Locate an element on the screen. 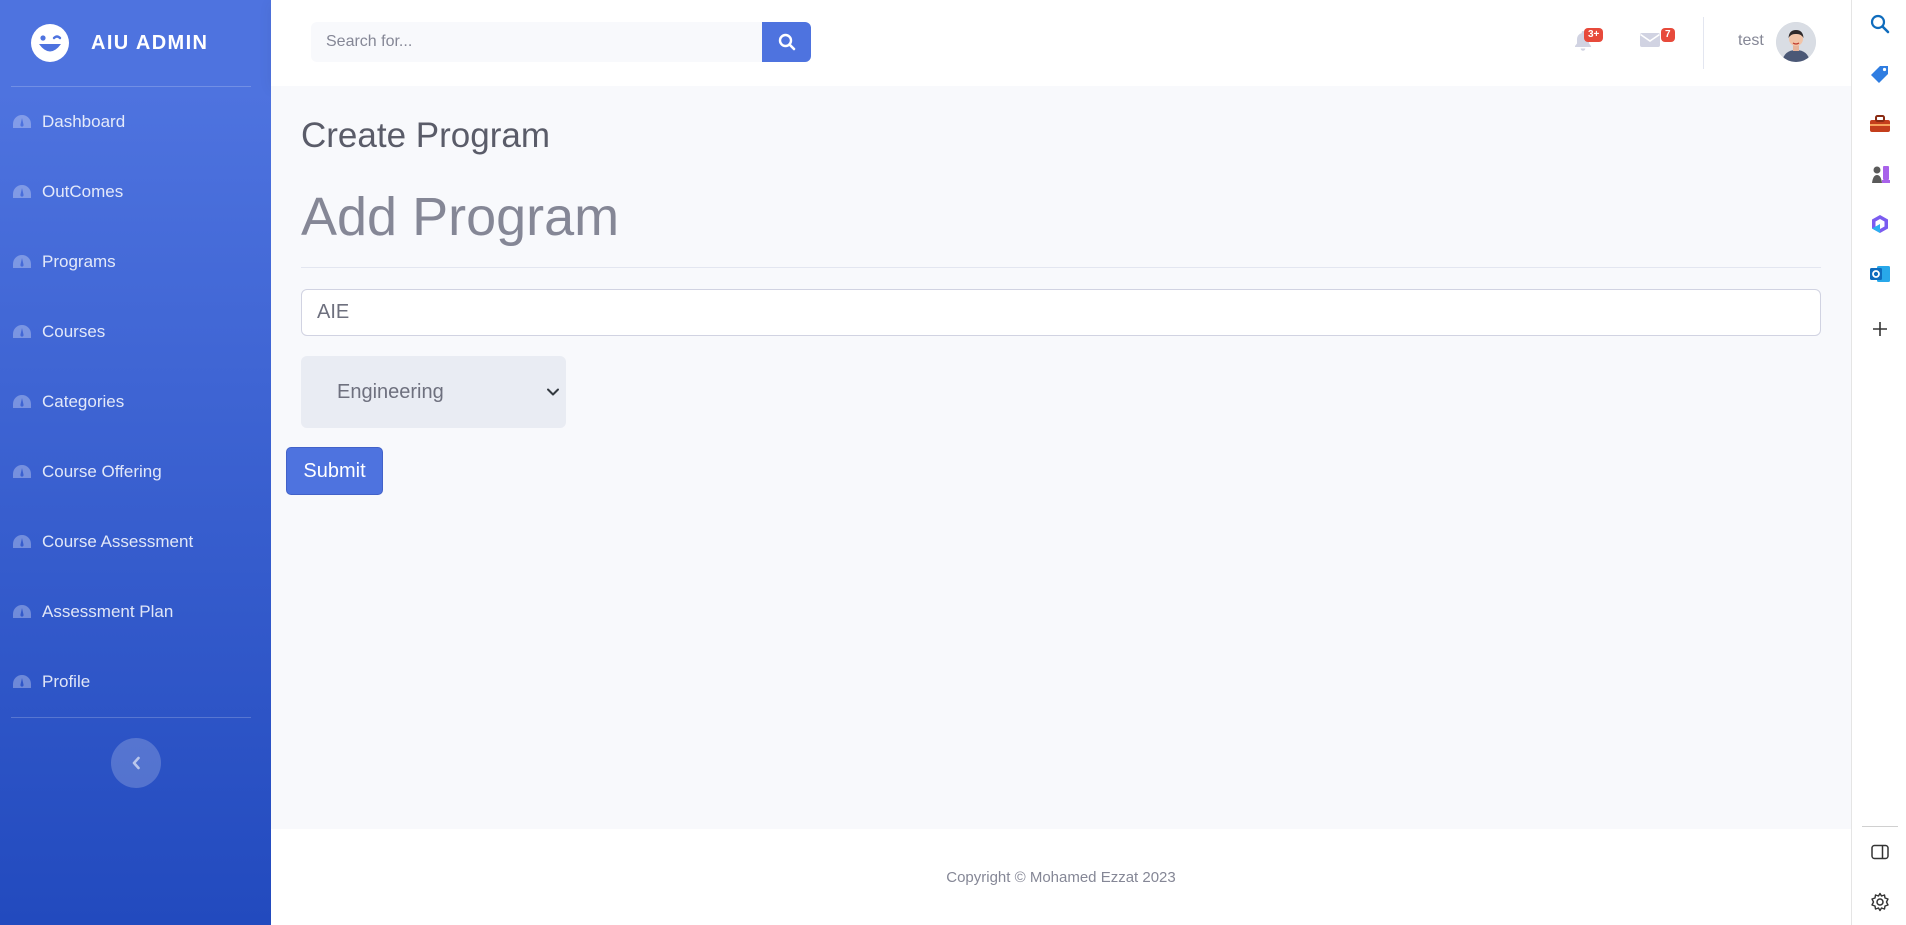  edge-outlook-button is located at coordinates (1880, 274).